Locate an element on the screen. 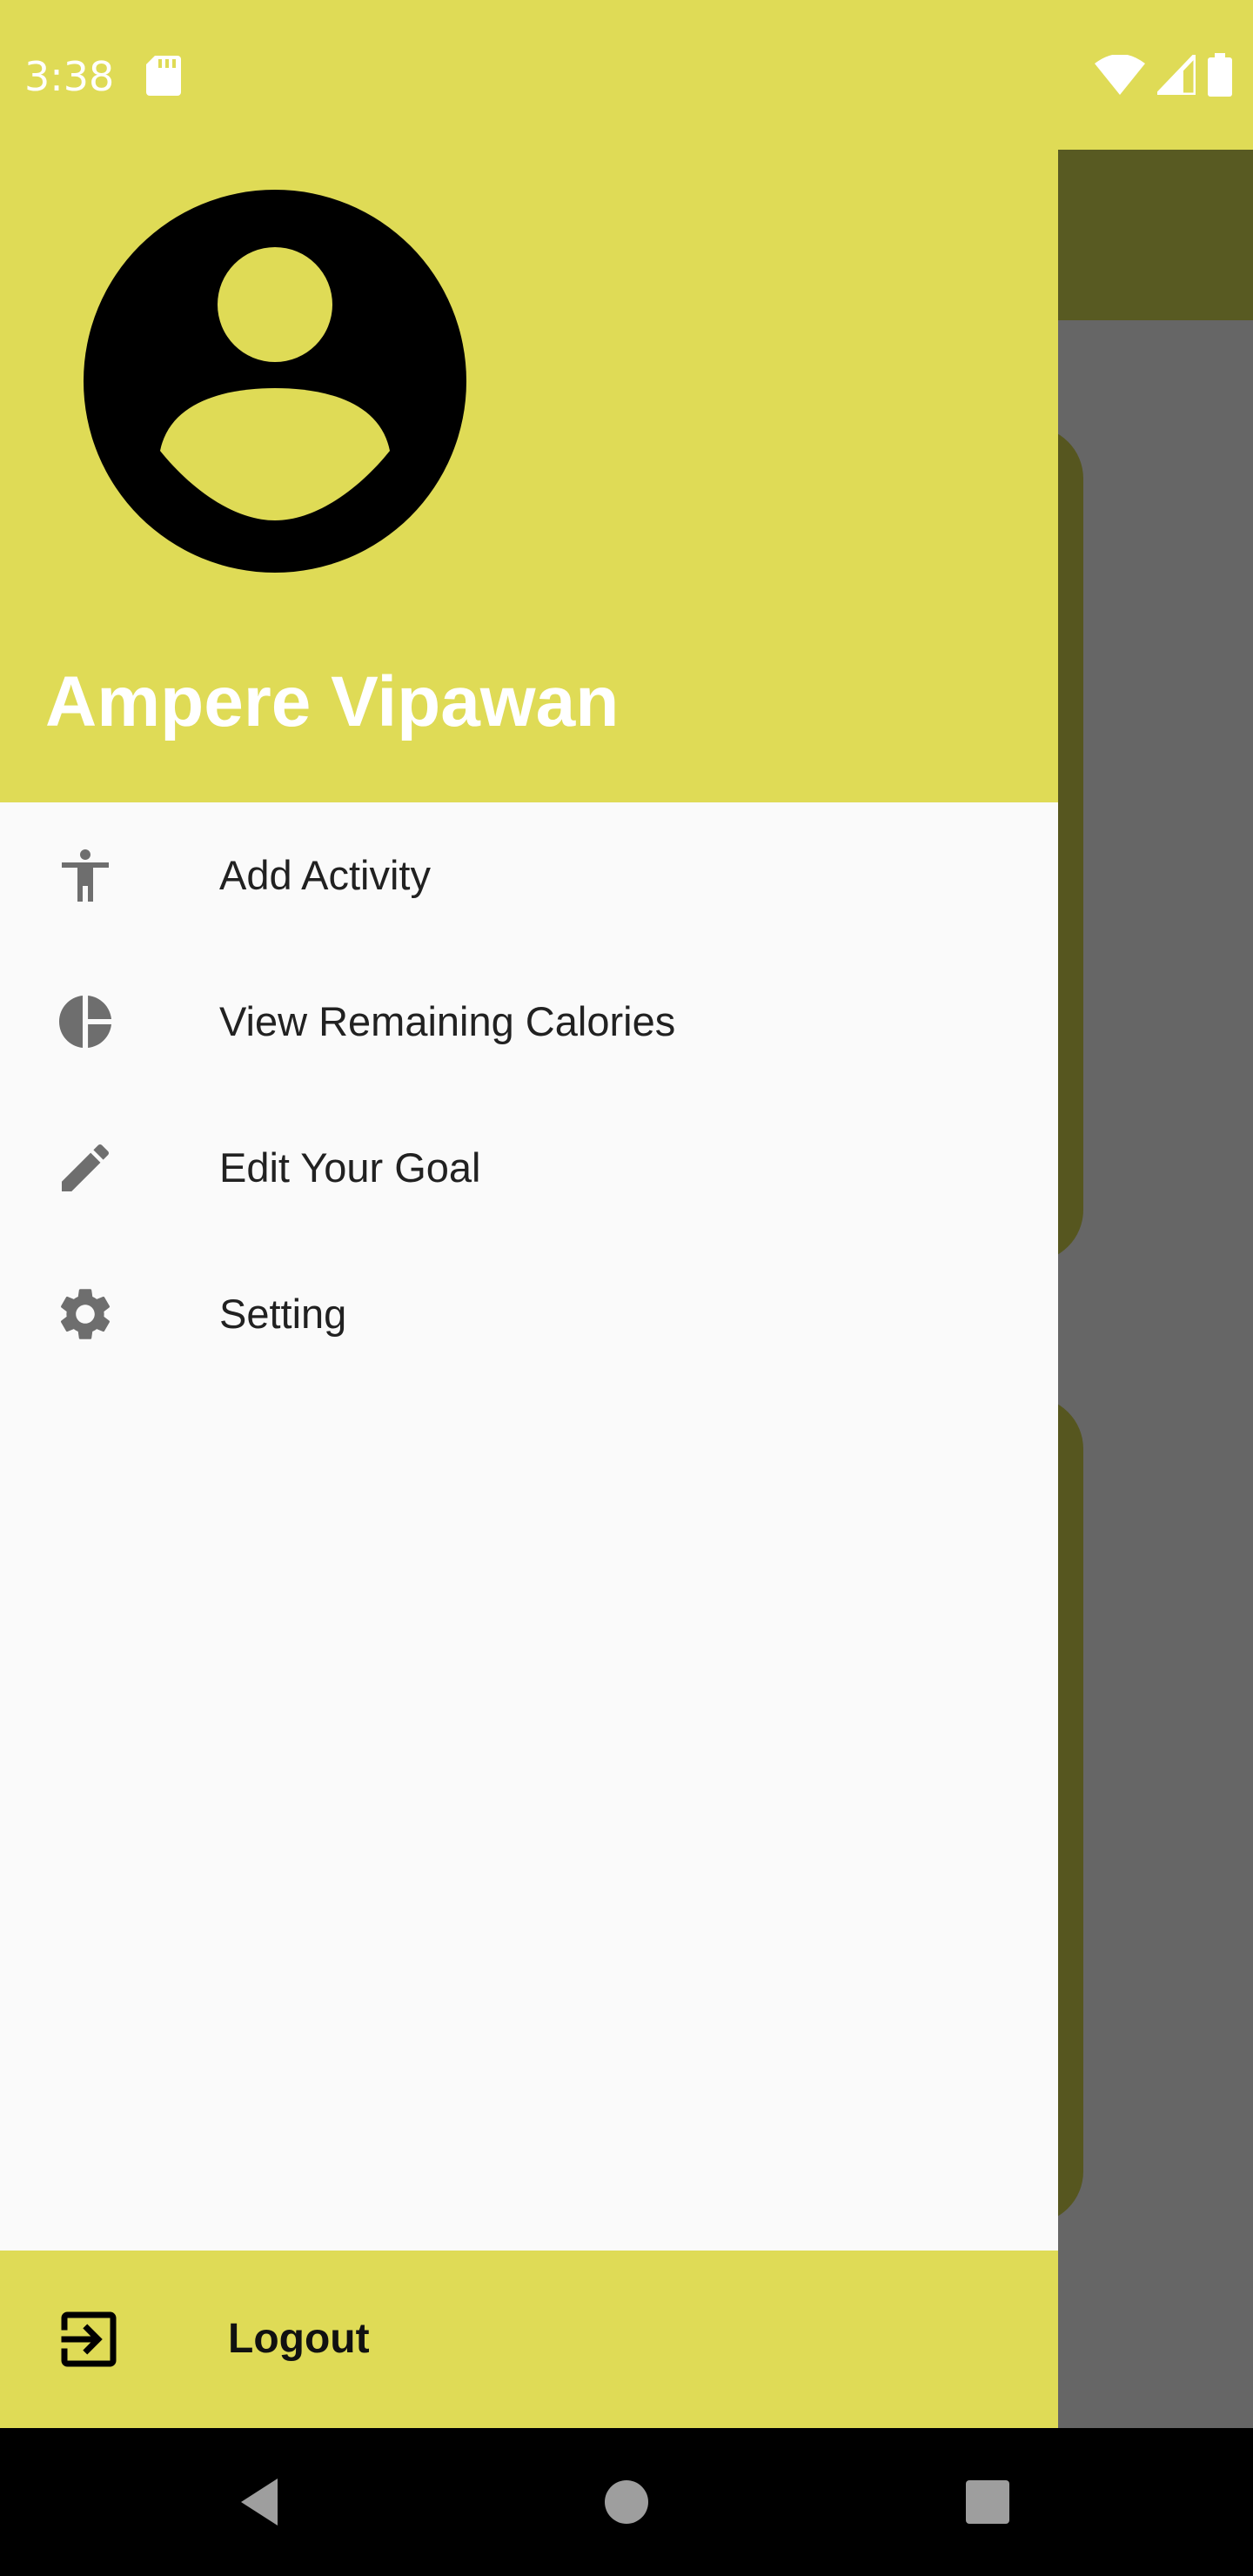  status-icons is located at coordinates (1163, 74).